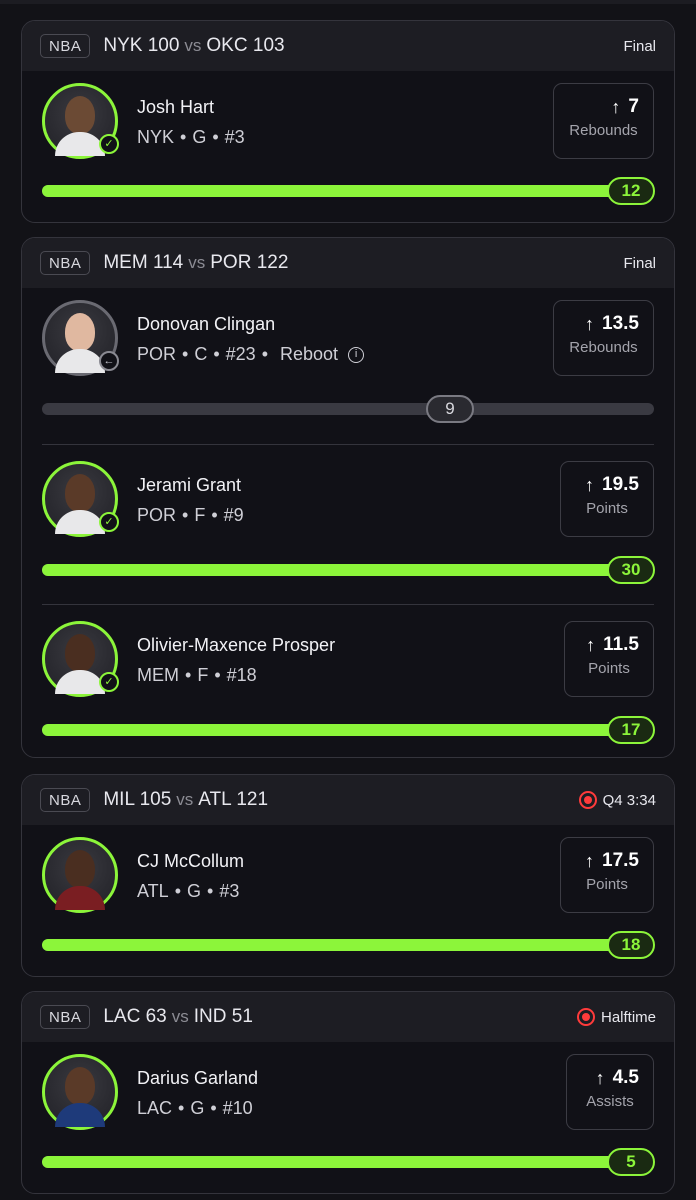  Describe the element at coordinates (620, 323) in the screenshot. I see `prop-line: 13.5` at that location.